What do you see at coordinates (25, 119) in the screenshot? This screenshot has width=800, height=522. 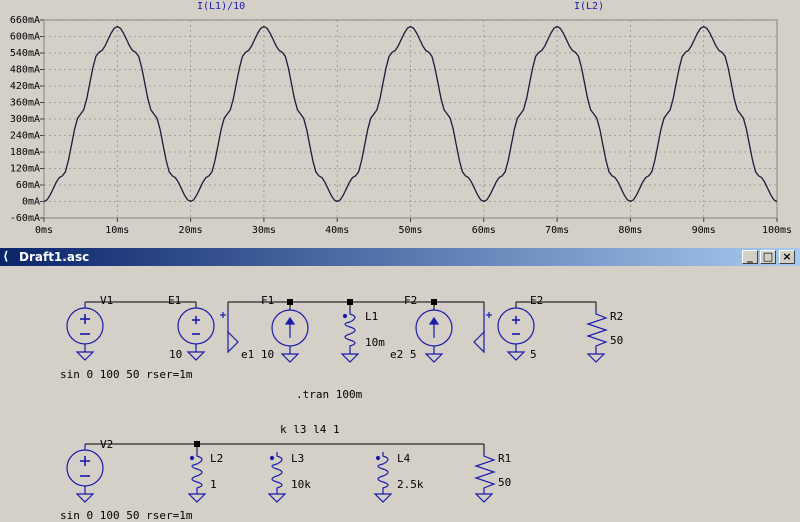 I see `y-tick-label: 300mA` at bounding box center [25, 119].